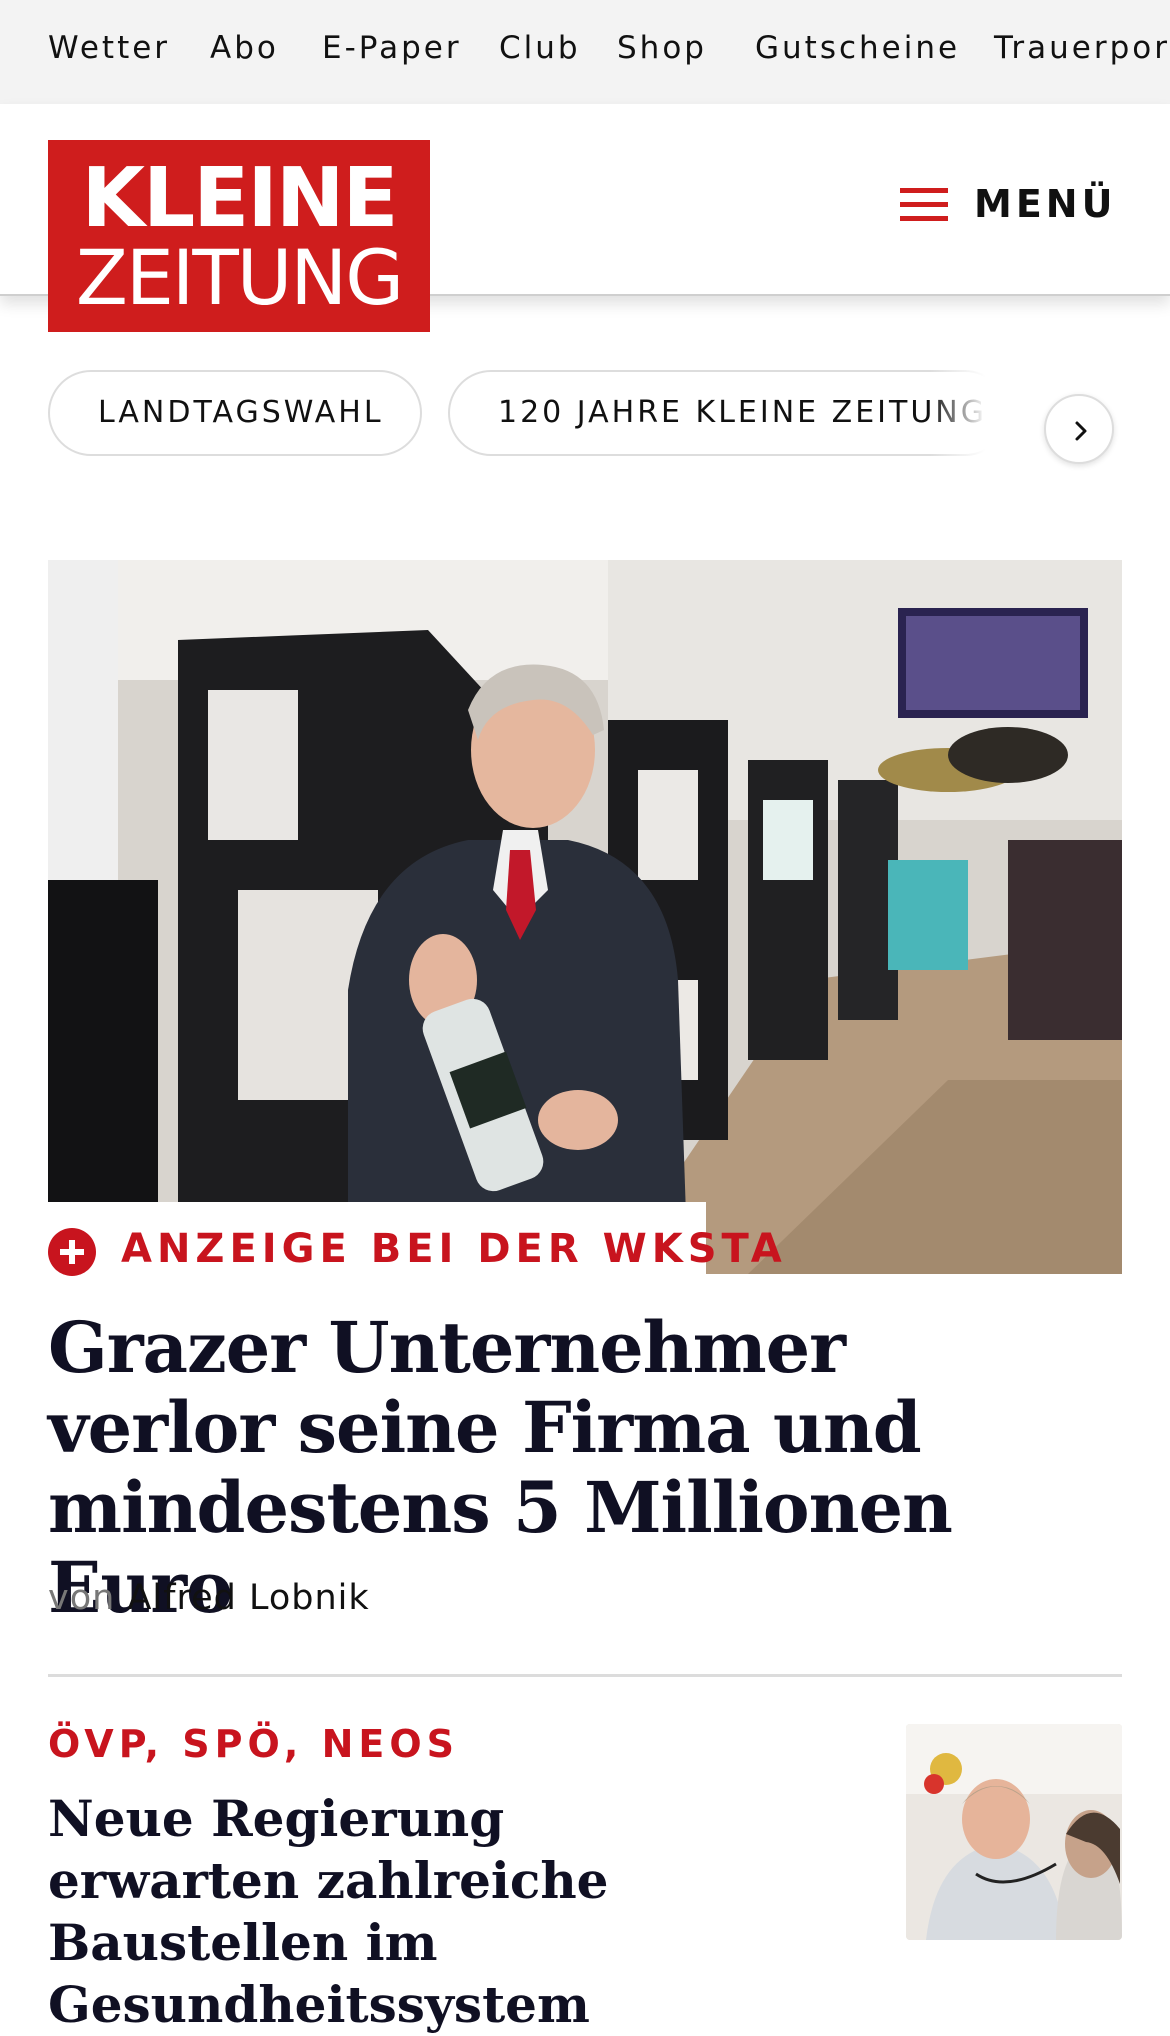 The height and width of the screenshot is (2036, 1170). I want to click on thumbnail-photo, so click(1014, 1832).